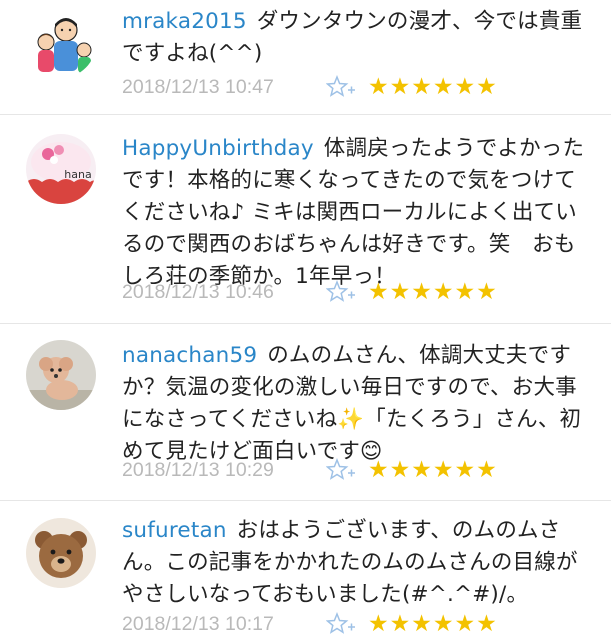 This screenshot has height=640, width=611. Describe the element at coordinates (189, 355) in the screenshot. I see `comment-username: nanachan59` at that location.